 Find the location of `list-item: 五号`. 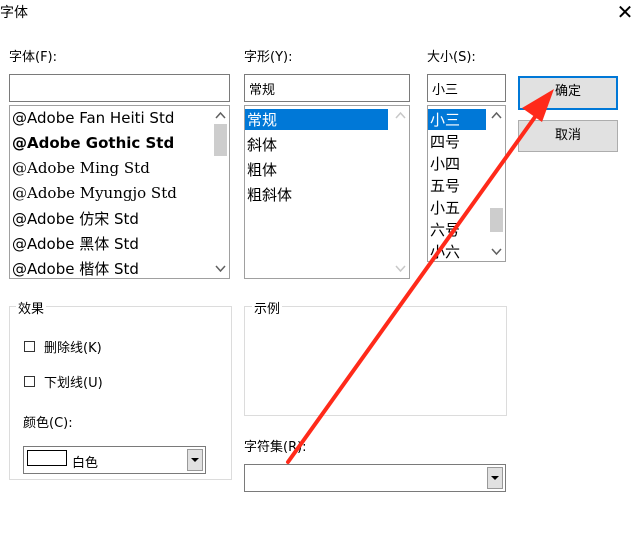

list-item: 五号 is located at coordinates (445, 185).